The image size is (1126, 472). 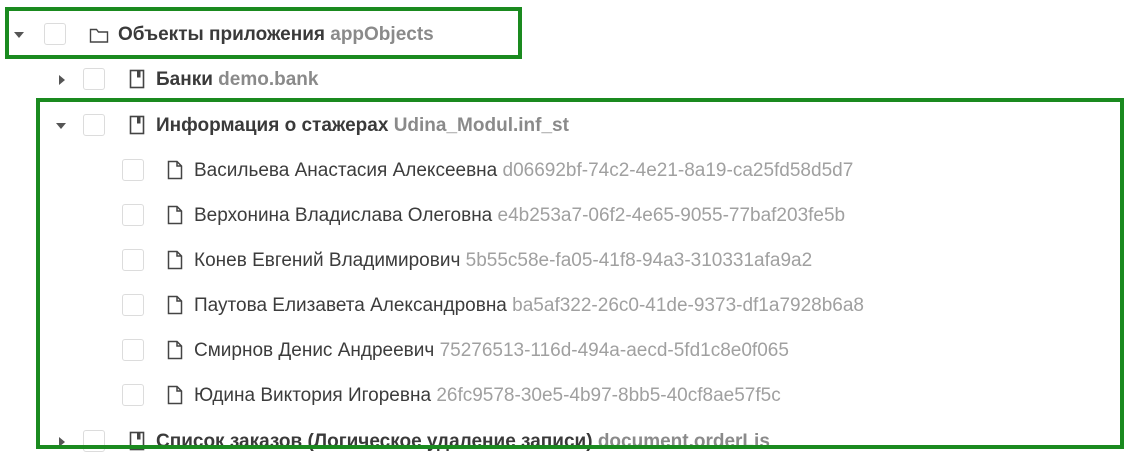 What do you see at coordinates (221, 34) in the screenshot?
I see `node-name: Объекты приложения` at bounding box center [221, 34].